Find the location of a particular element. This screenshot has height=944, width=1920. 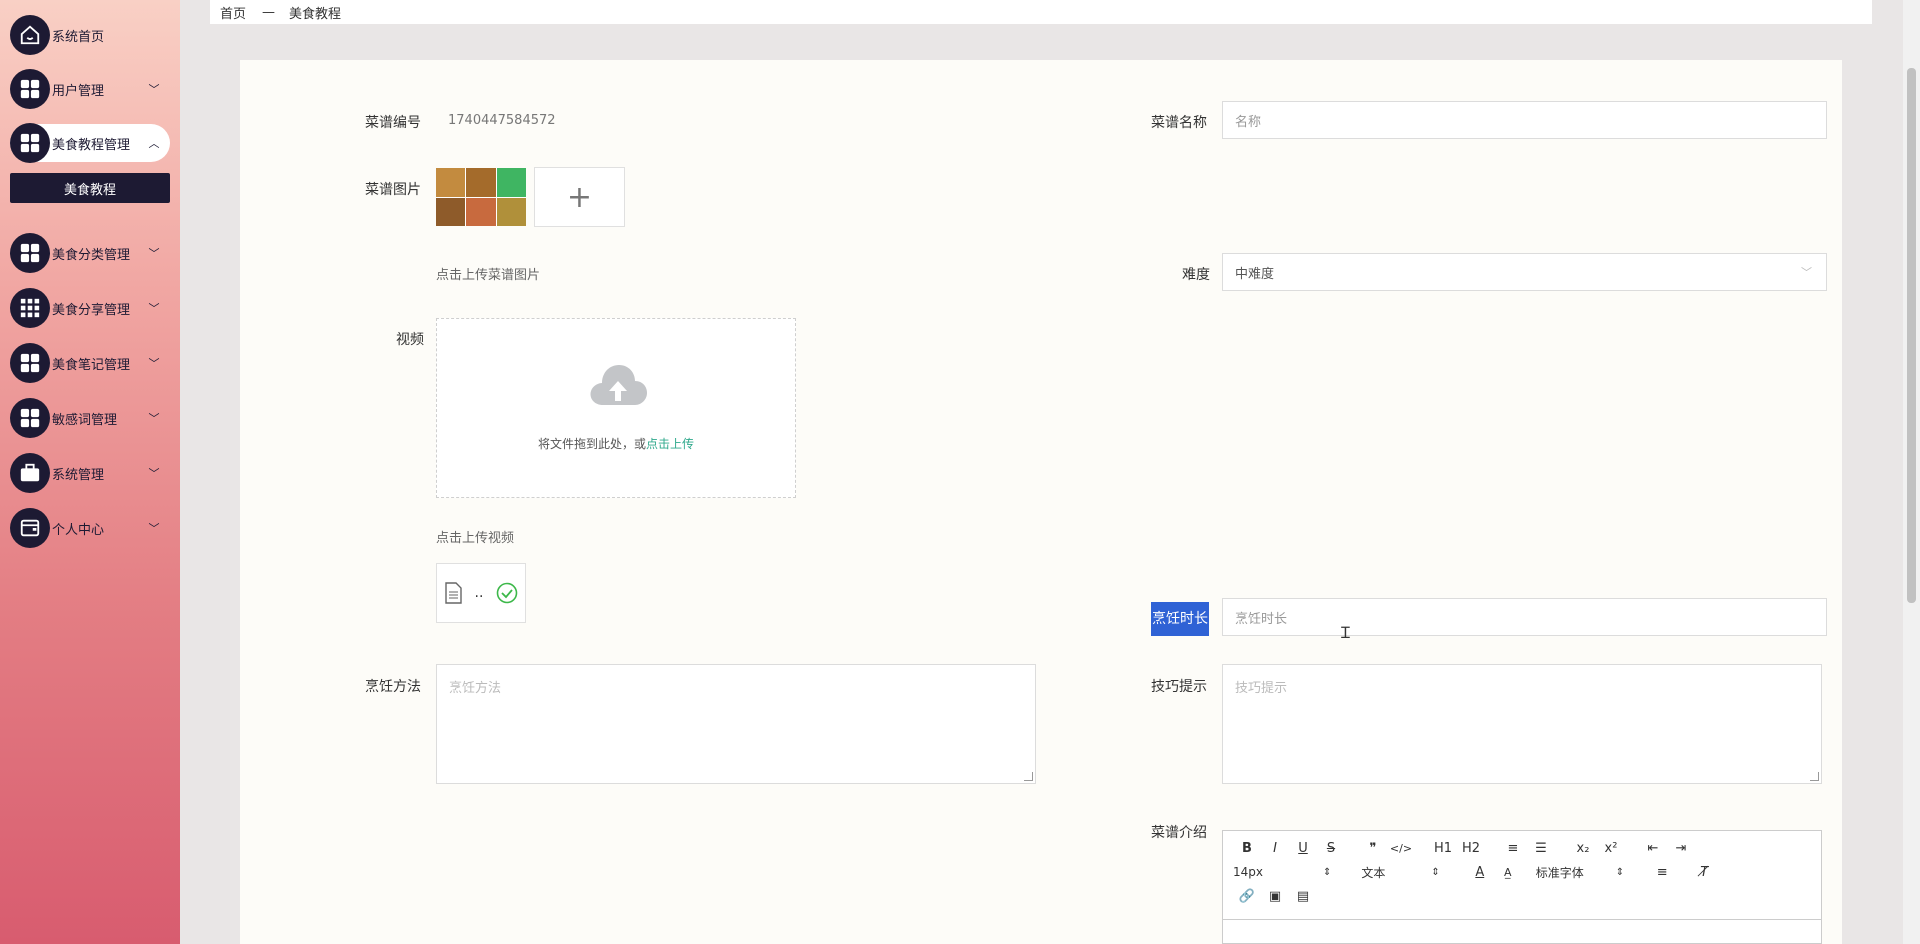

menu-label: 美食笔记管理 is located at coordinates (91, 365).